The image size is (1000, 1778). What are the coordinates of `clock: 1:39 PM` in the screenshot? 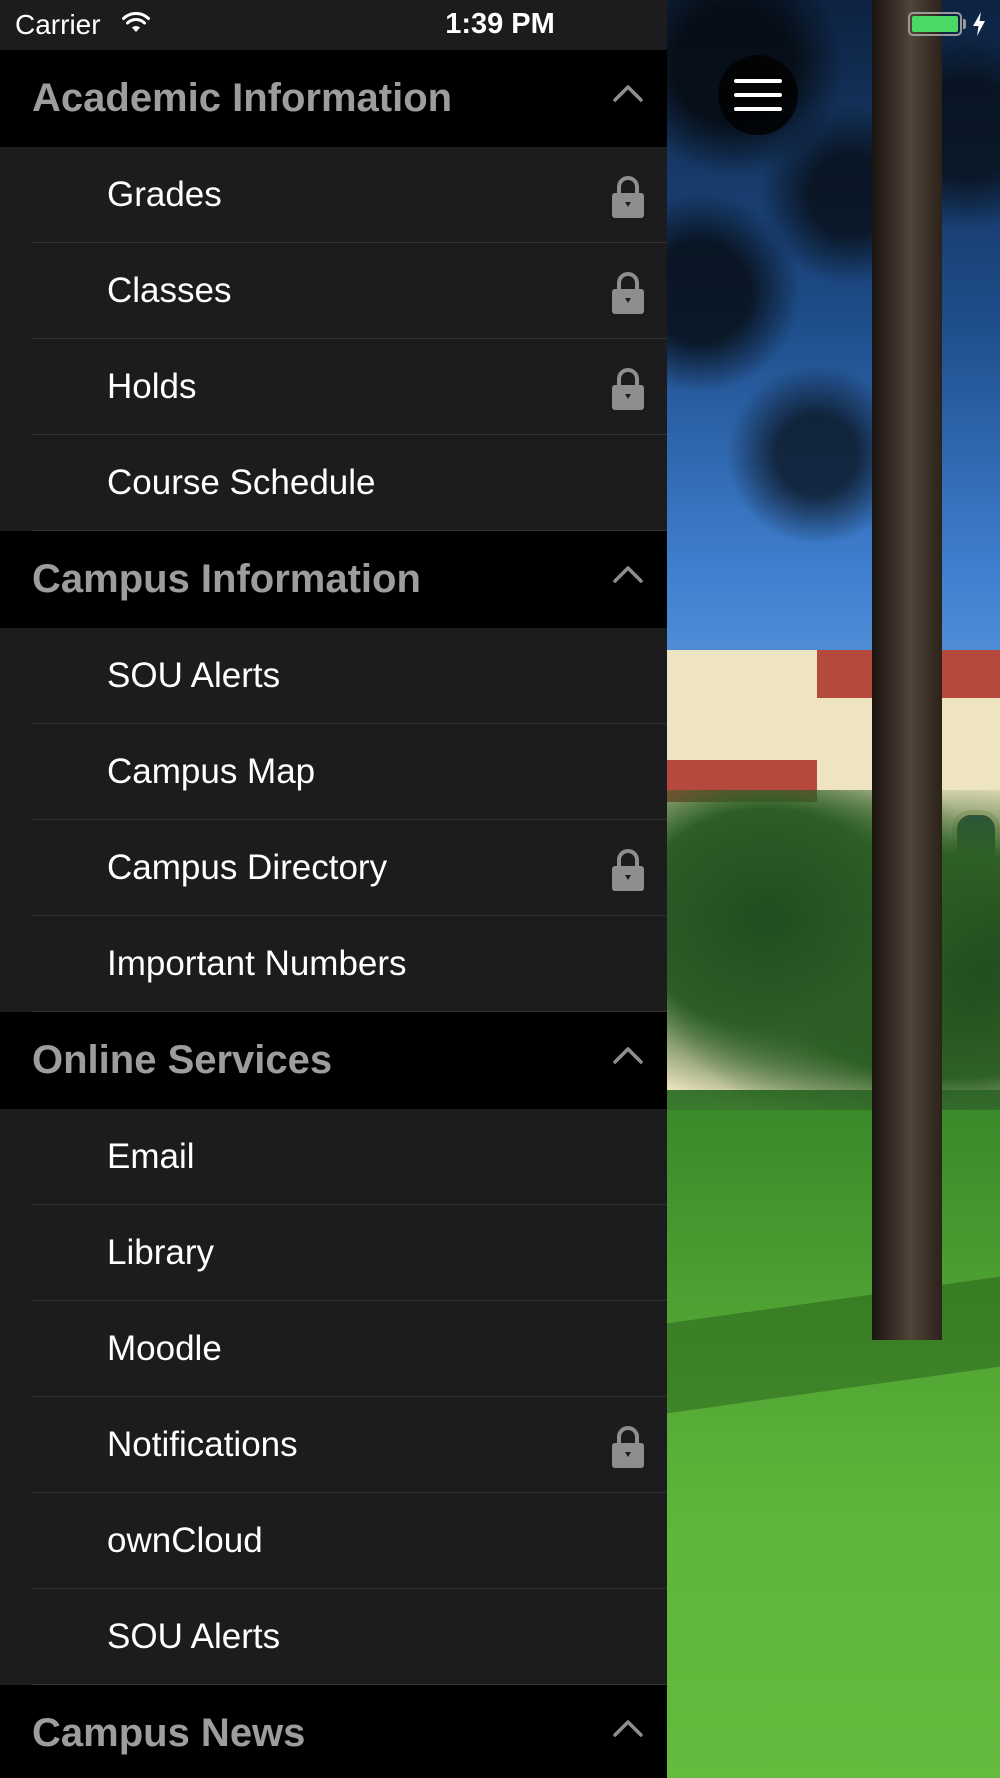 It's located at (500, 24).